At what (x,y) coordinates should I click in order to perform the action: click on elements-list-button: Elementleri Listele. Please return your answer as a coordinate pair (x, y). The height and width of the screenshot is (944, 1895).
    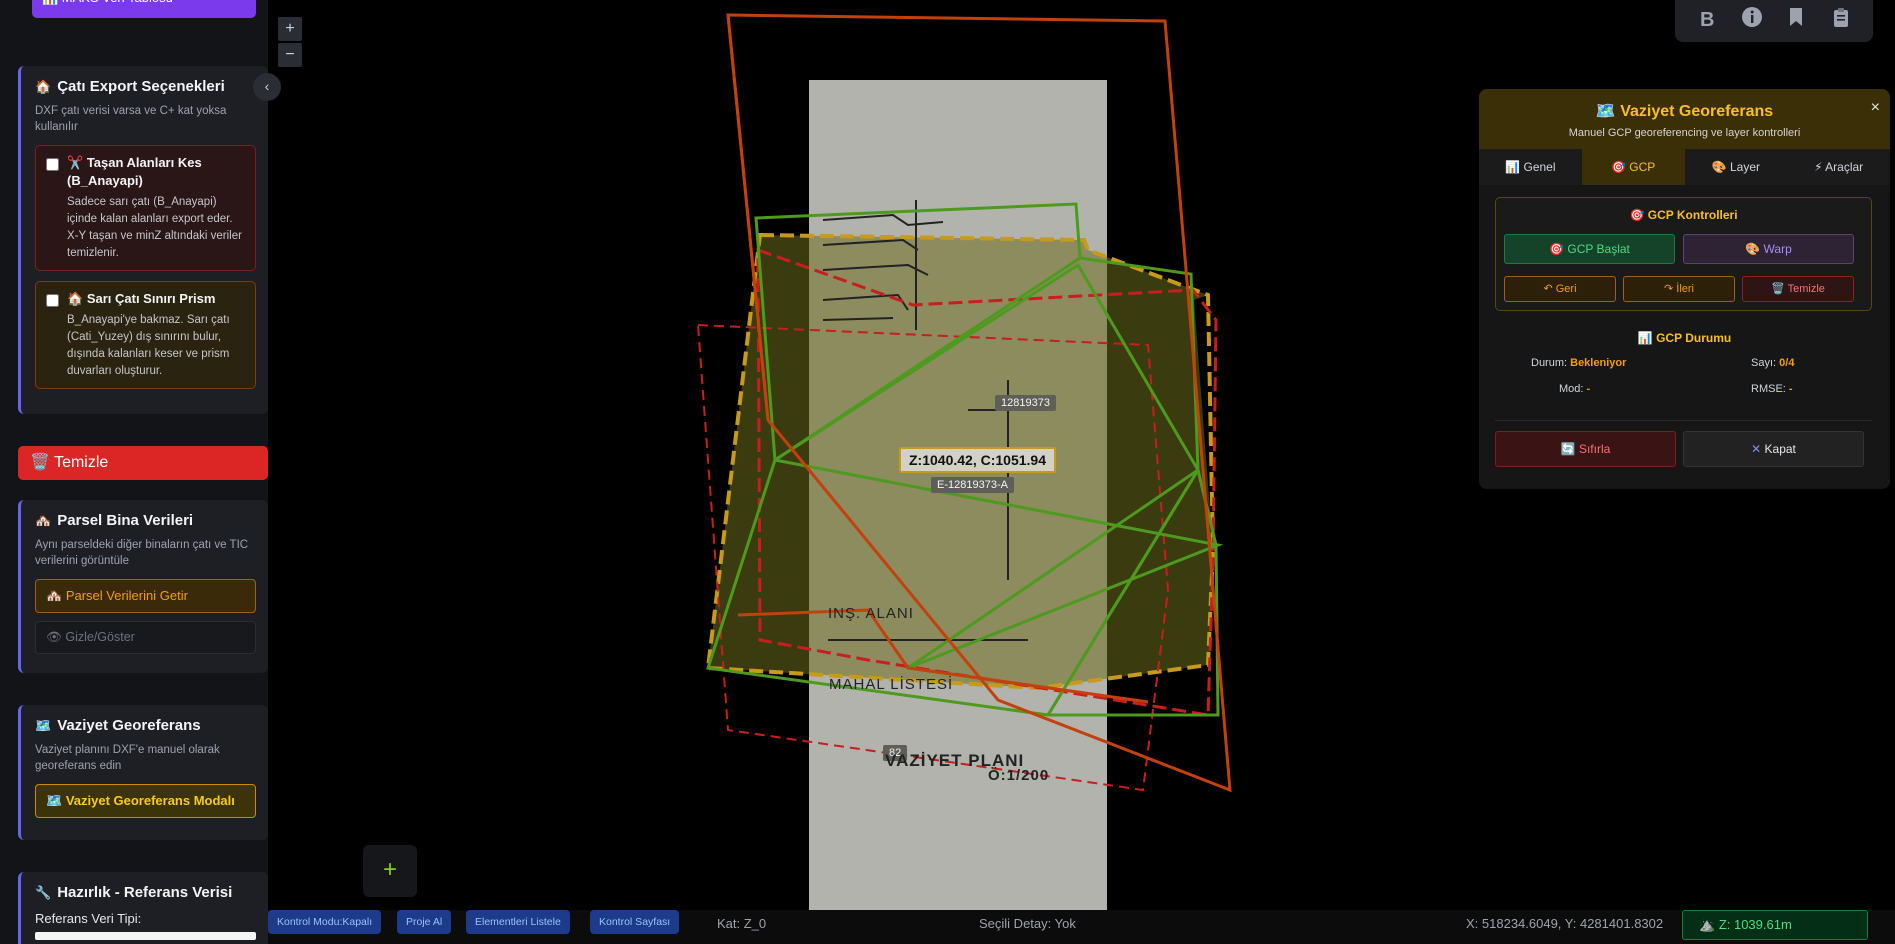
    Looking at the image, I should click on (518, 922).